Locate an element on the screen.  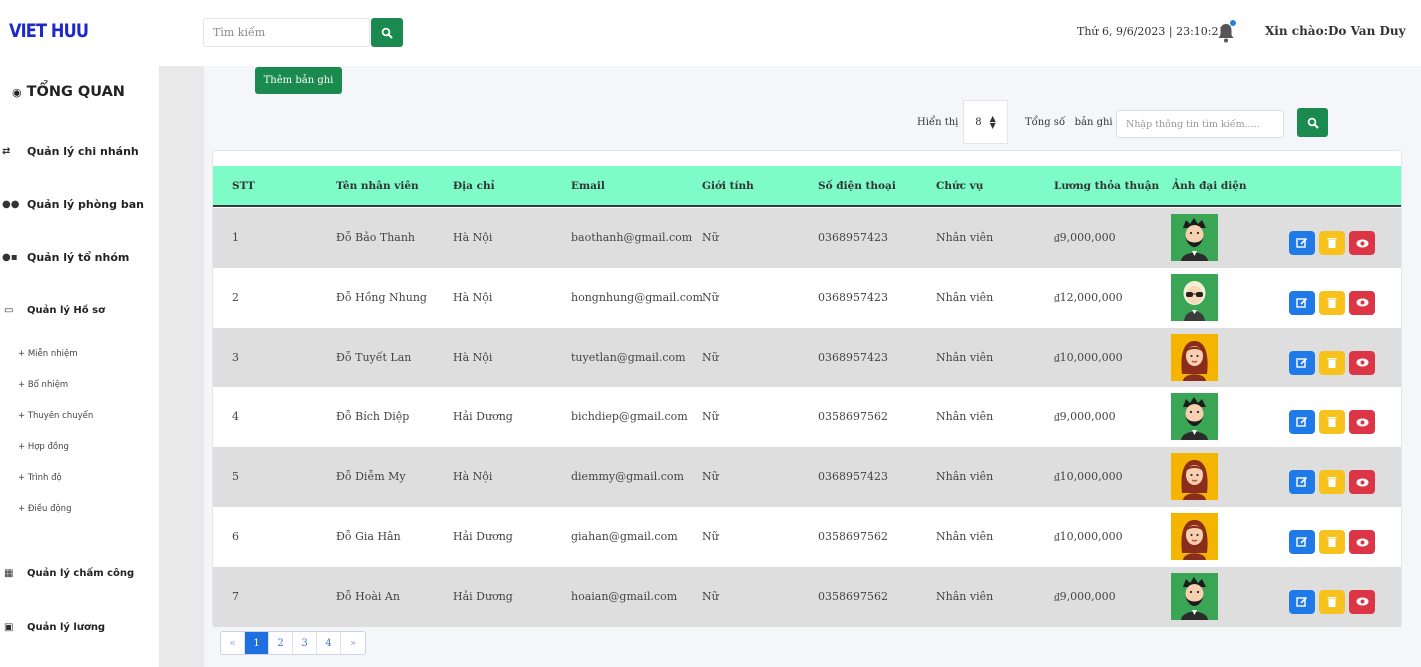
sidebar-subitem: + Điều động is located at coordinates (44, 509).